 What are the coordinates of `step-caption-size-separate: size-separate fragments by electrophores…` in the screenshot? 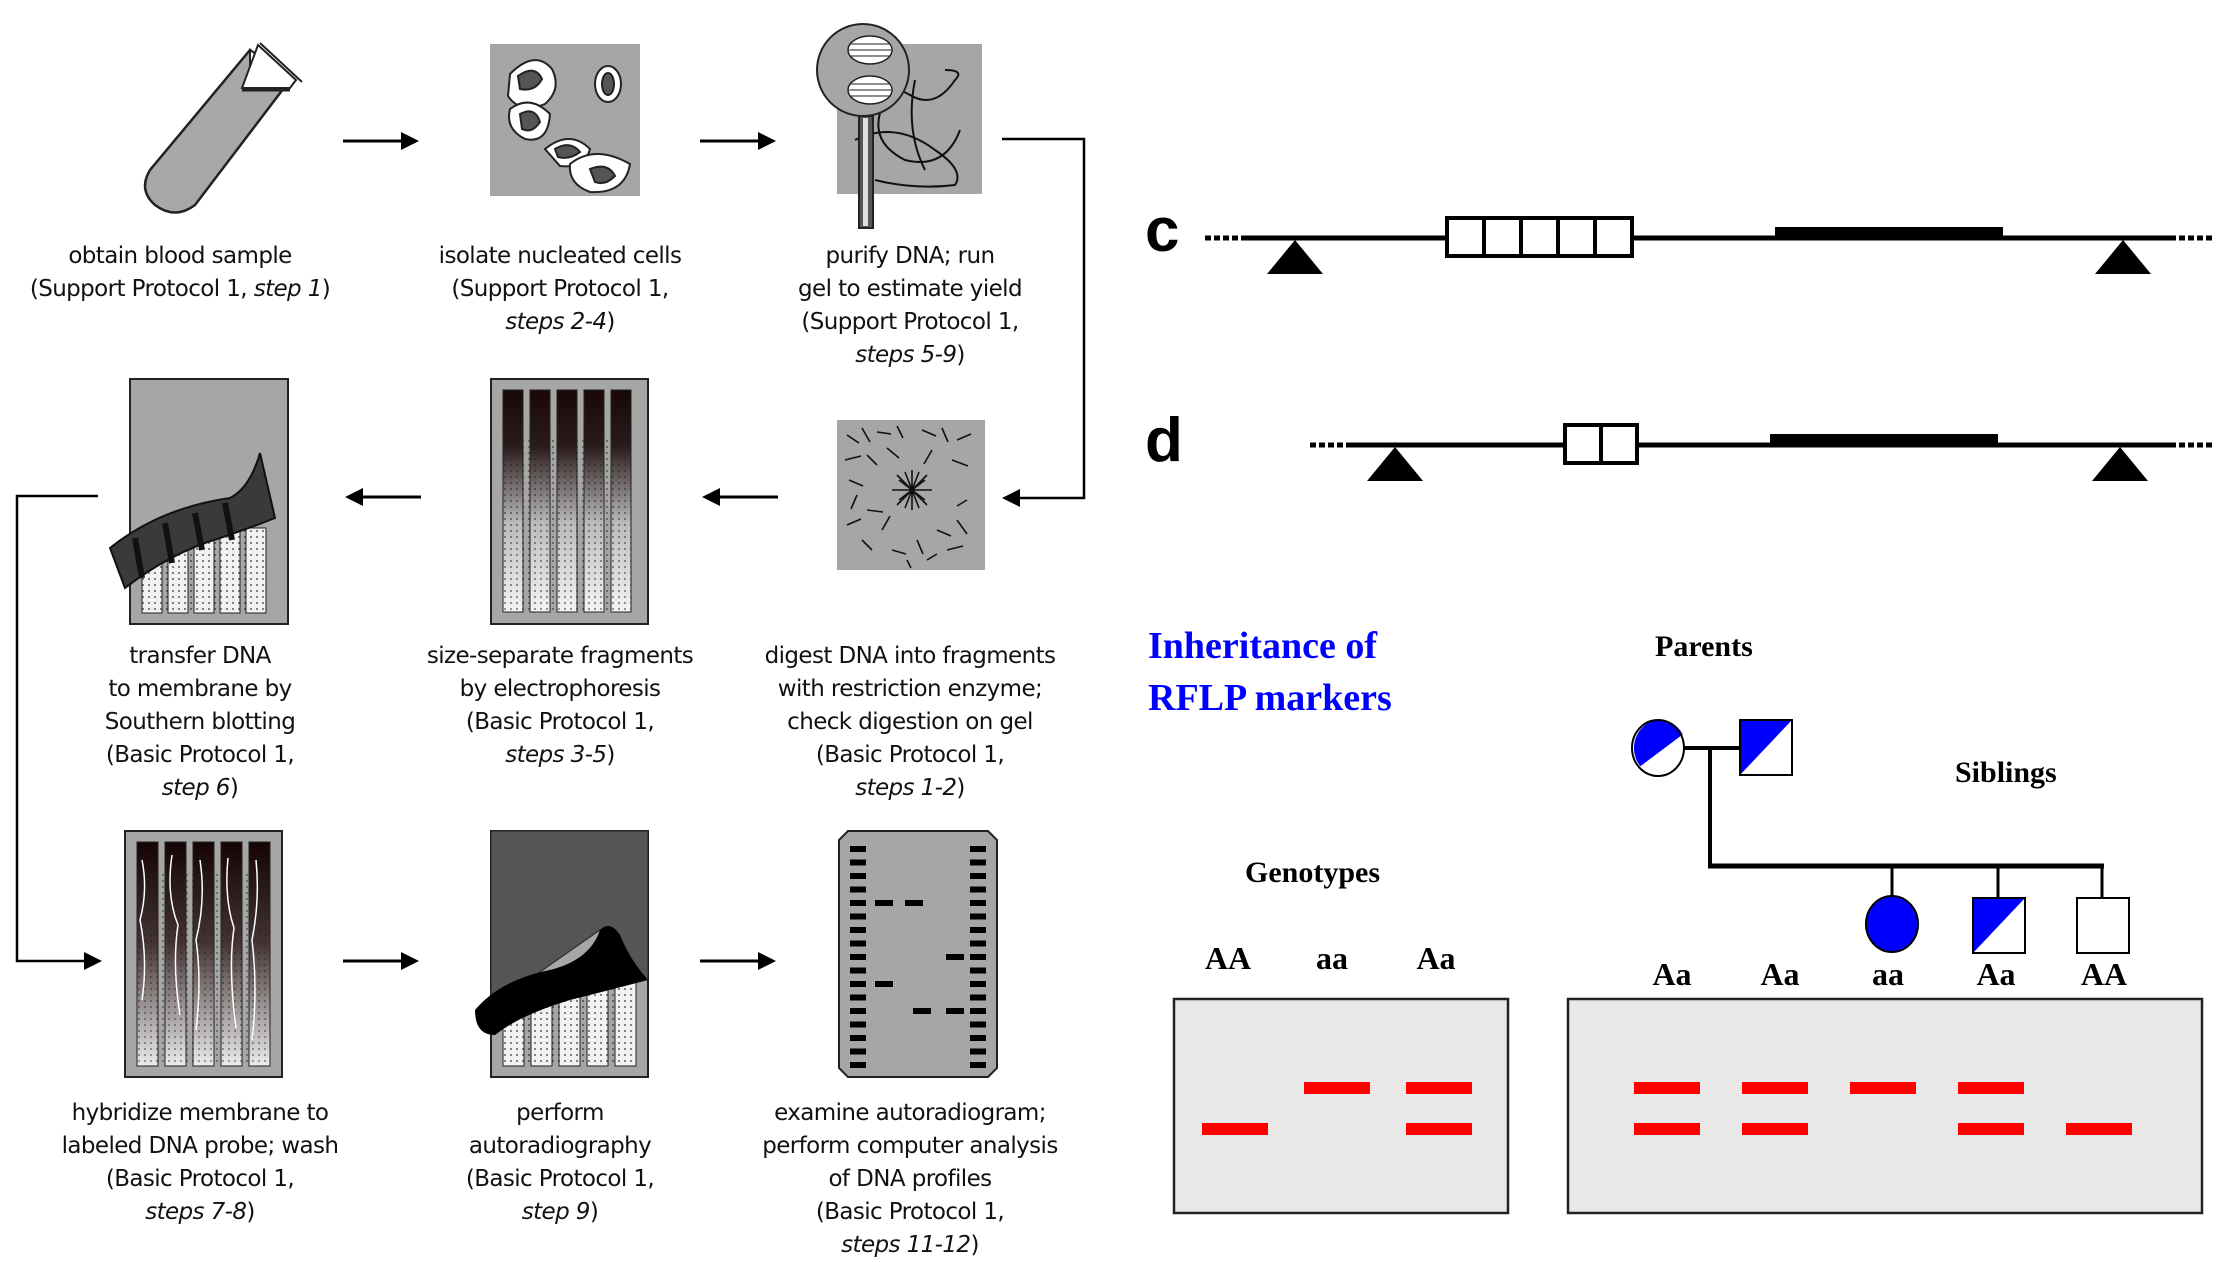 It's located at (560, 706).